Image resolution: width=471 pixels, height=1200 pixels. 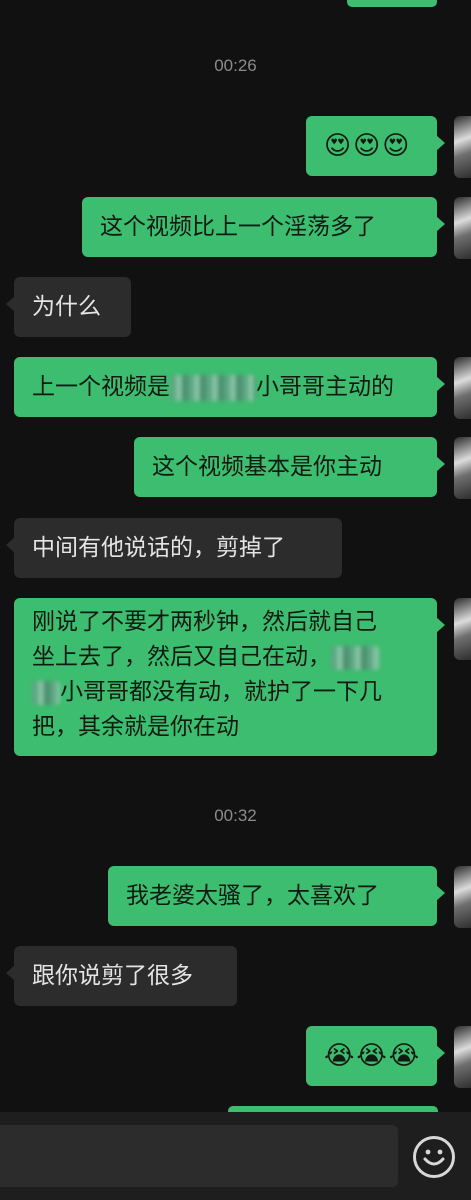 I want to click on smiley-face-icon, so click(x=434, y=1157).